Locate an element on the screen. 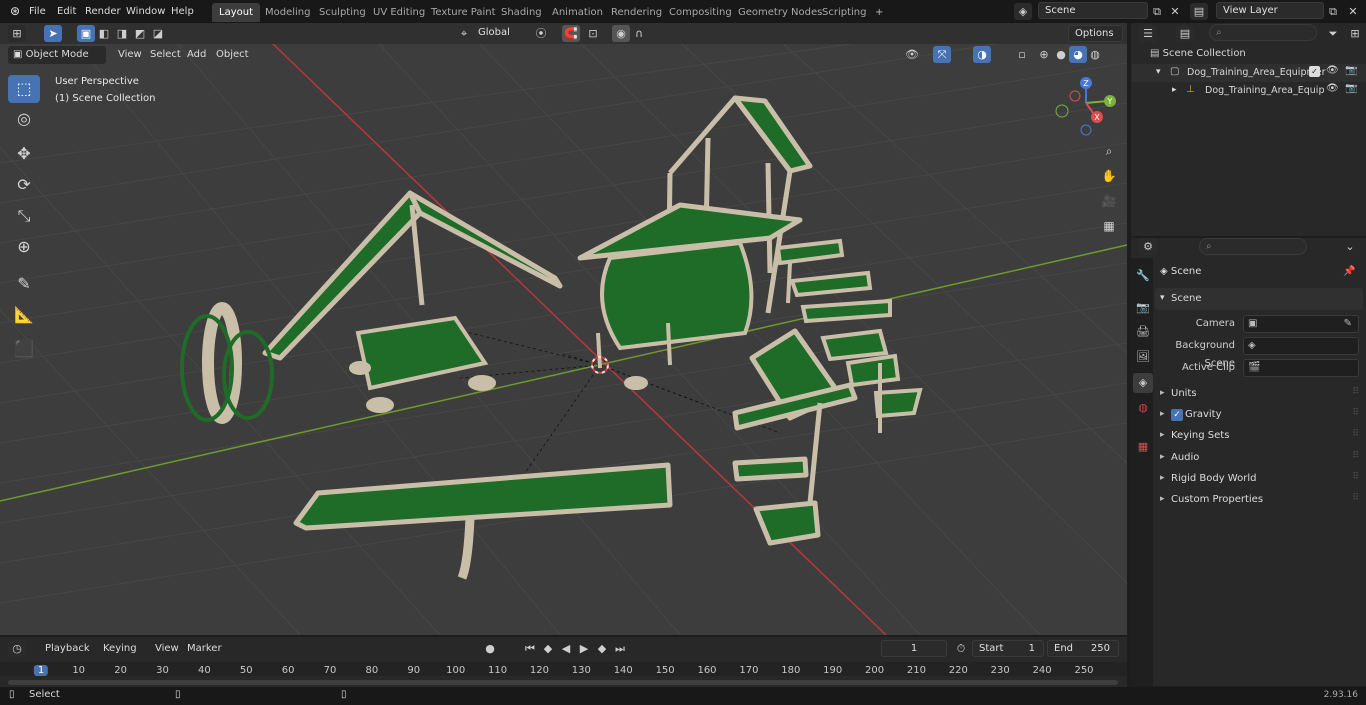  proportional-edit-icon: ◉ is located at coordinates (621, 33).